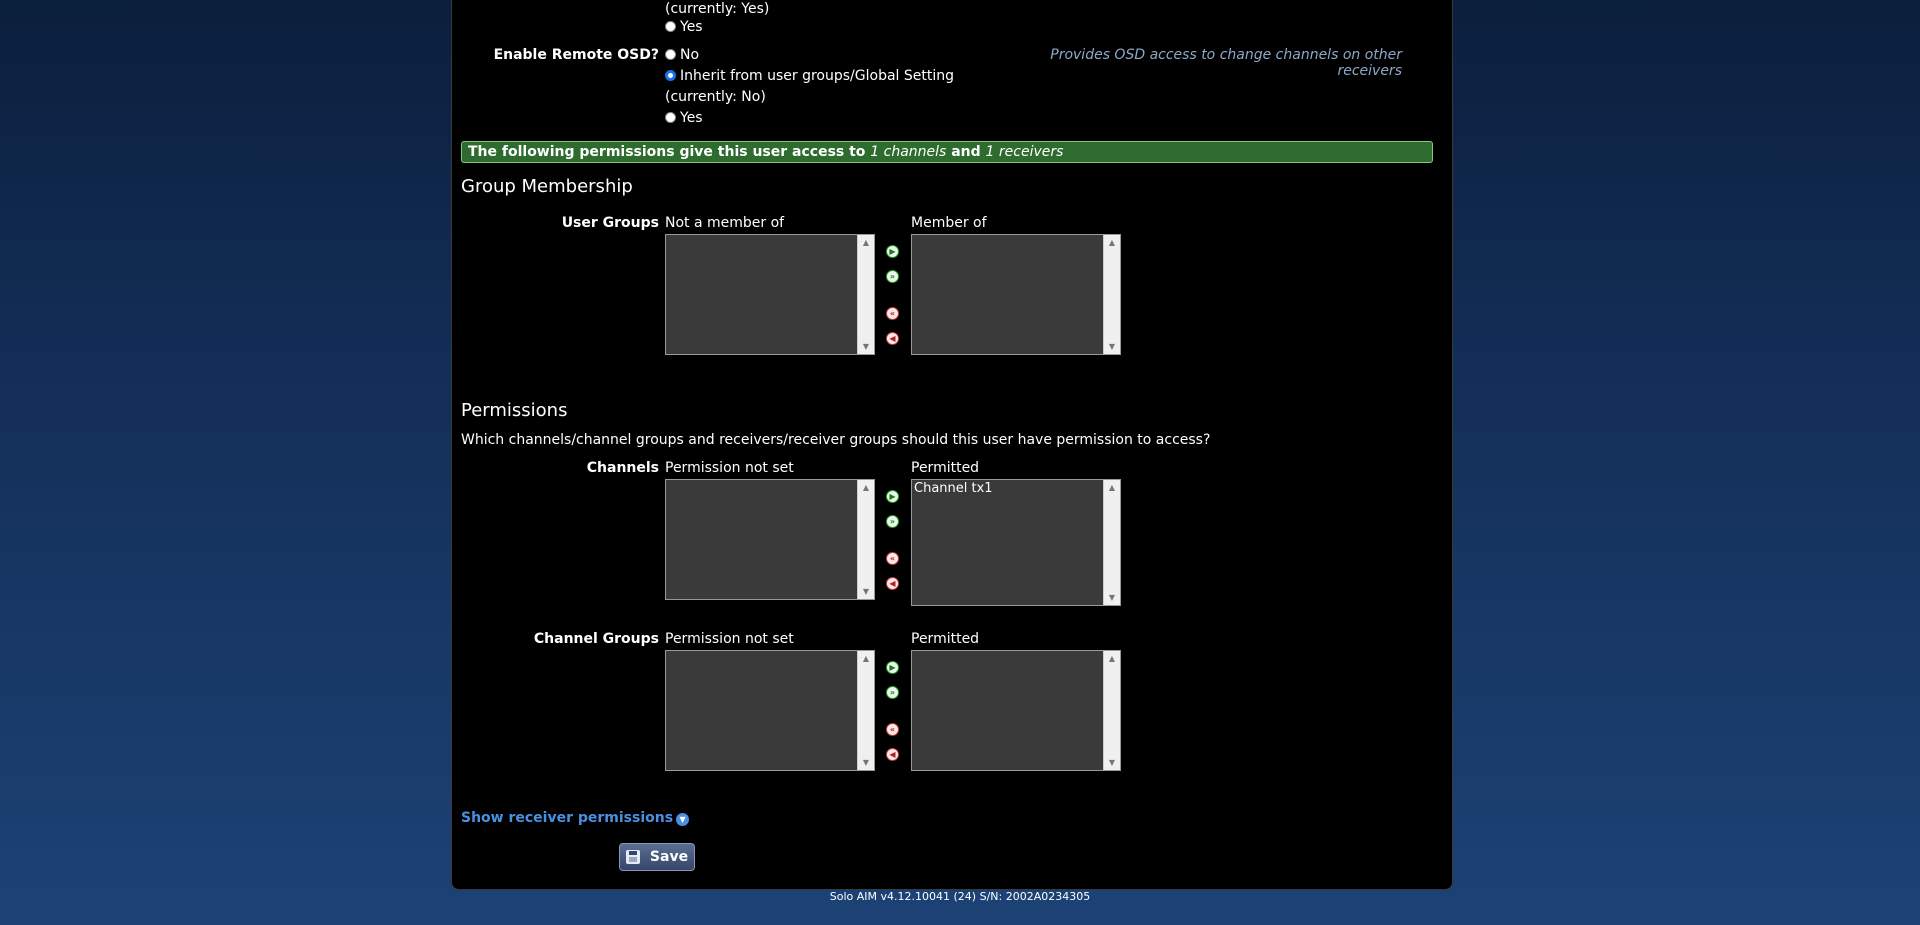 The image size is (1920, 925). I want to click on remote-osd-yes-option: Yes, so click(684, 118).